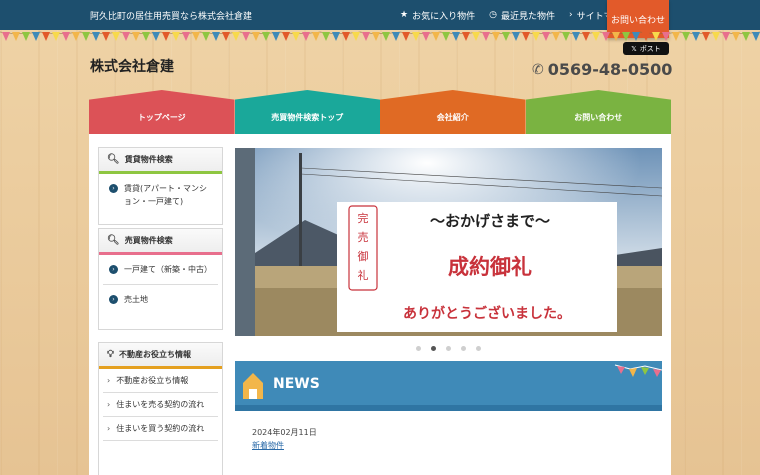  Describe the element at coordinates (598, 117) in the screenshot. I see `nav-contact-label: お問い合わせ` at that location.